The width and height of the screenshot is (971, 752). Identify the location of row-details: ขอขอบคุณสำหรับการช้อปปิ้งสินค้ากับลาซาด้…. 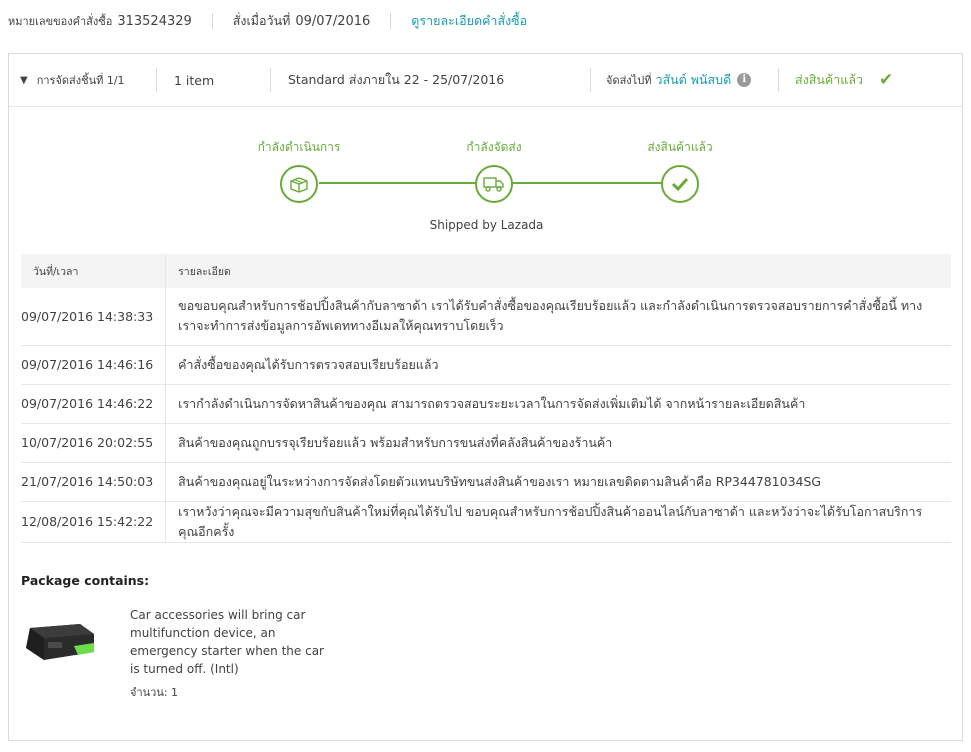
(558, 317).